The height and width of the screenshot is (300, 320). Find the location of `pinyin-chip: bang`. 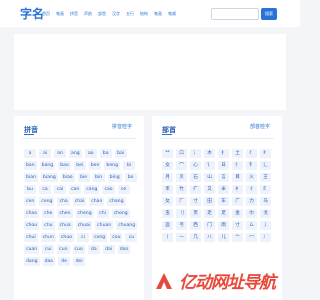

pinyin-chip: bang is located at coordinates (47, 165).